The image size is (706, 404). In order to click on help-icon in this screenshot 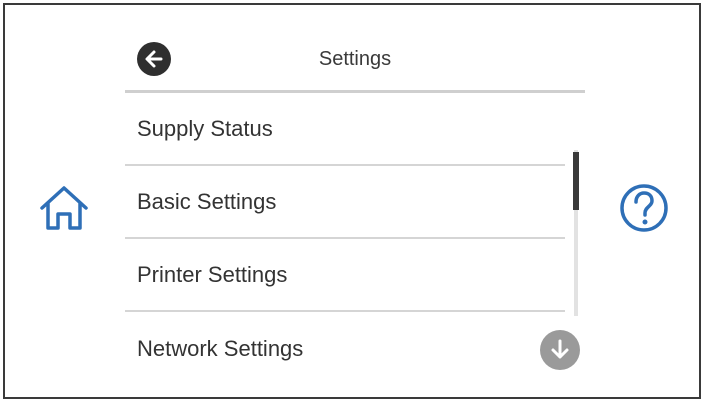, I will do `click(644, 208)`.